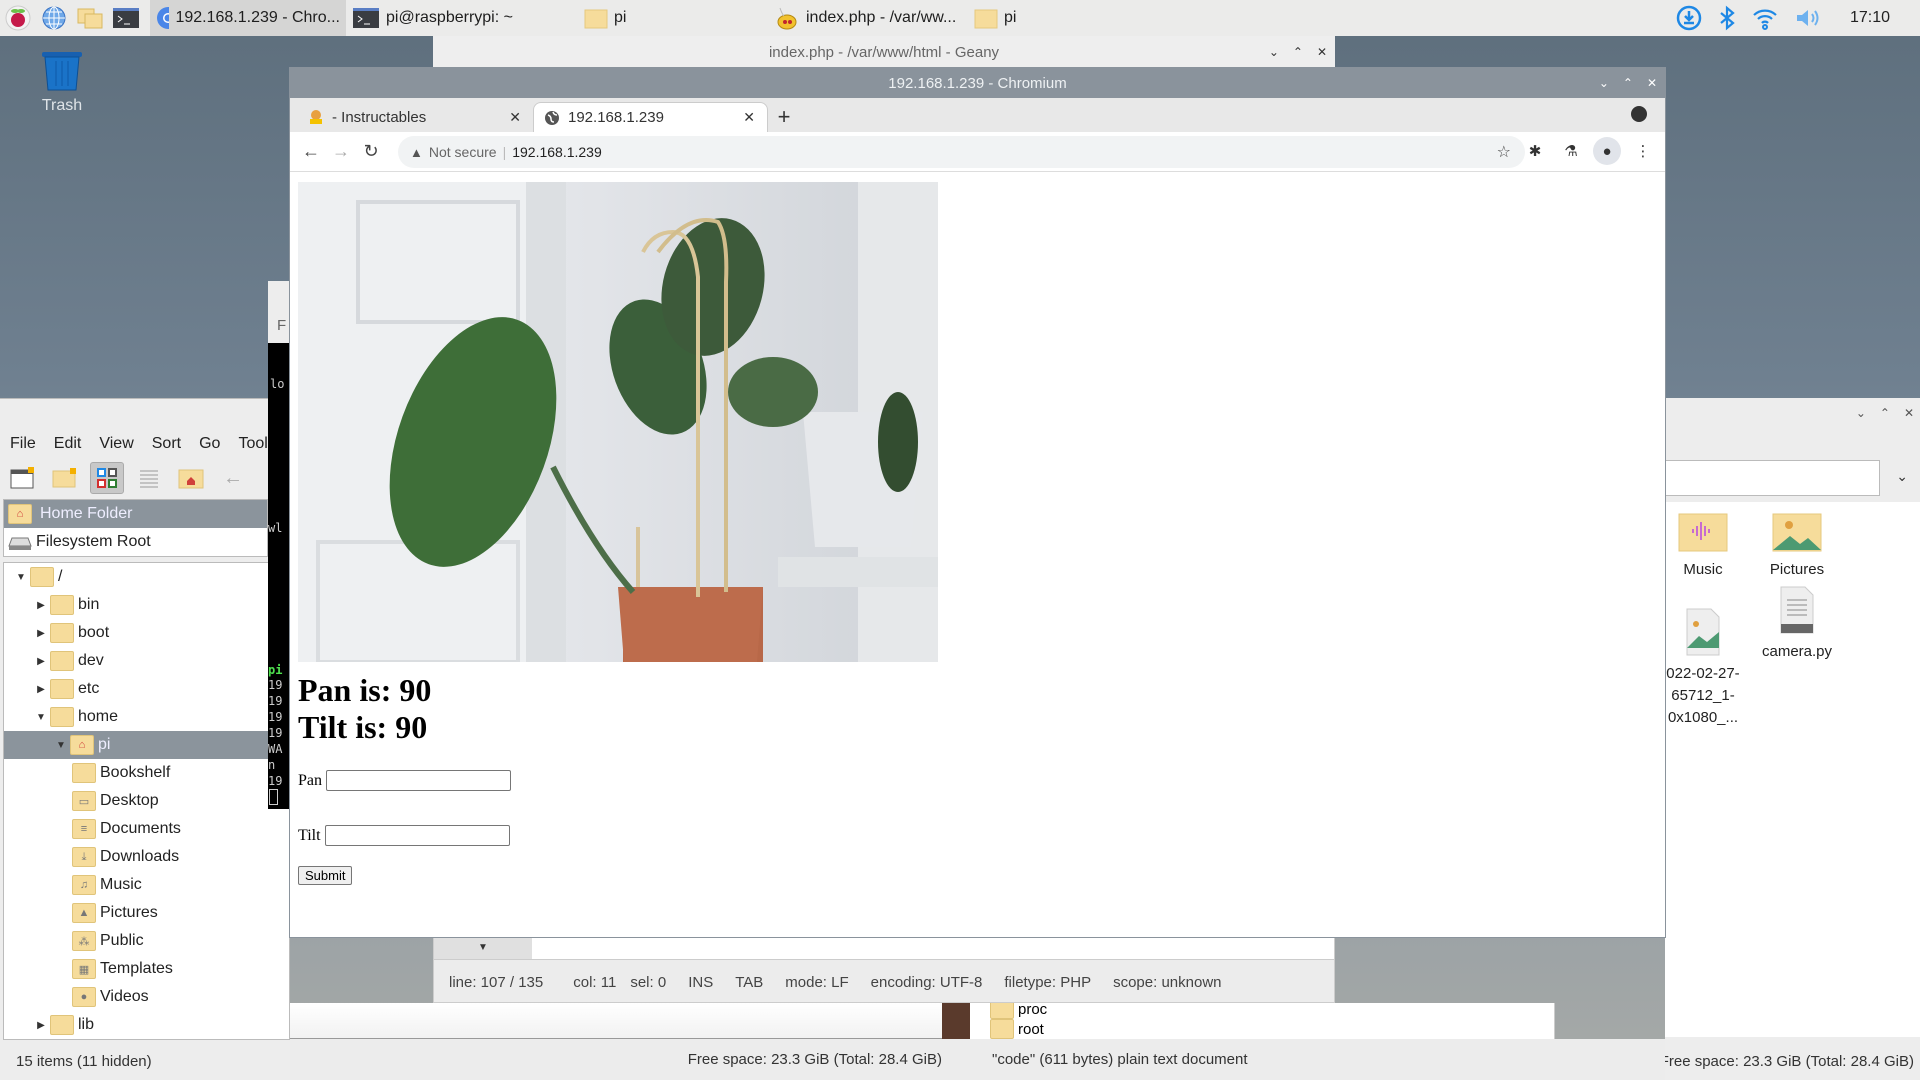  I want to click on new-tab-button: +, so click(784, 117).